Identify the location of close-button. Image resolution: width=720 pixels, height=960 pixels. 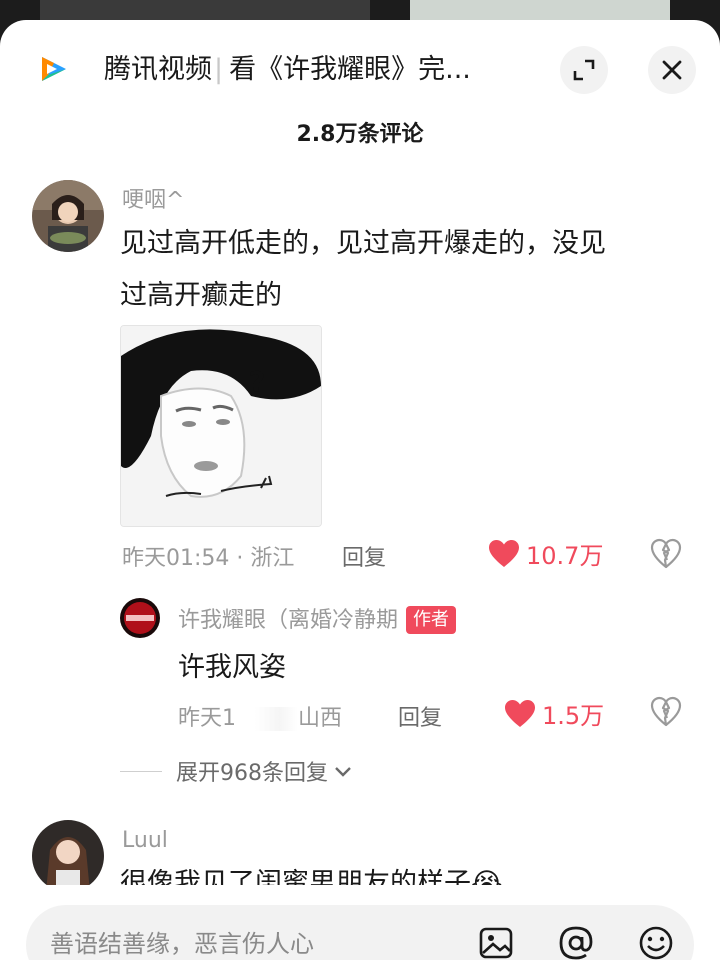
(672, 70).